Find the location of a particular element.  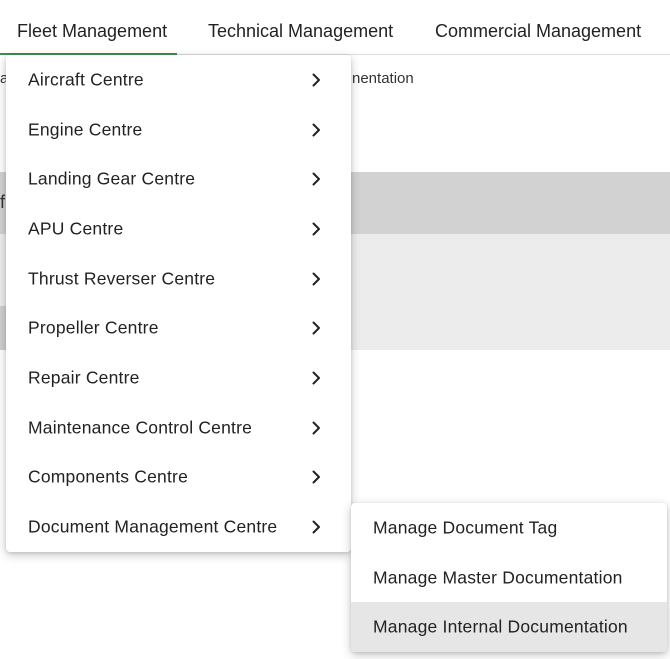

tab-commercial-management: Commercial Management is located at coordinates (538, 27).